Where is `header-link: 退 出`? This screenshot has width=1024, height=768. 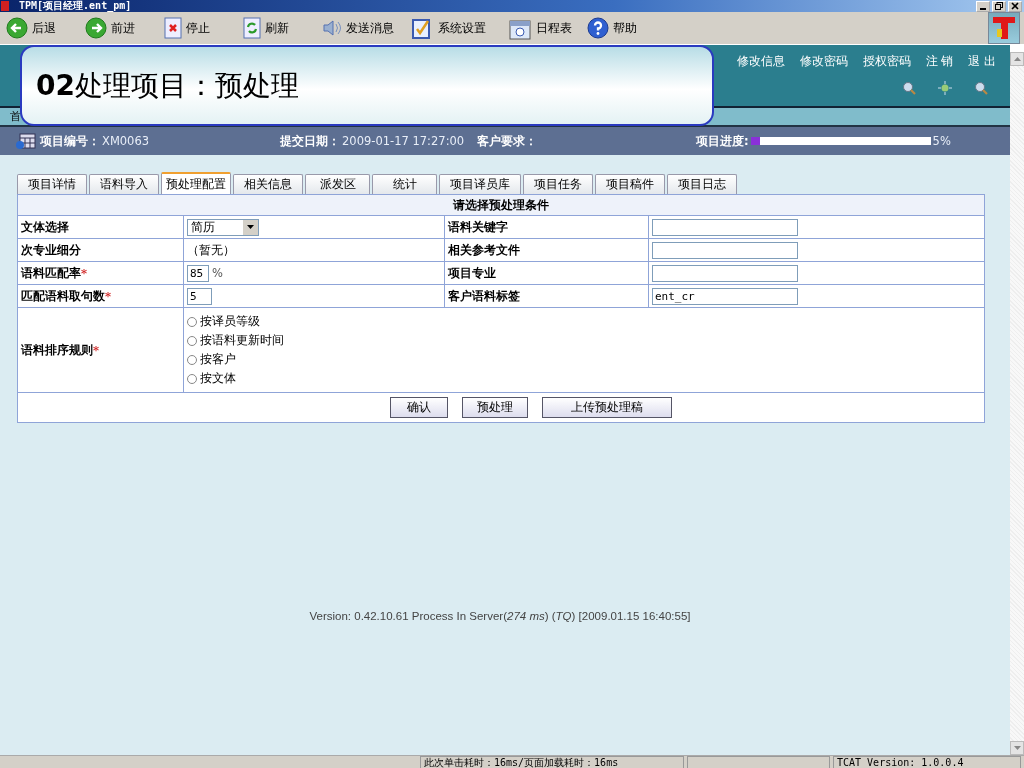
header-link: 退 出 is located at coordinates (982, 61).